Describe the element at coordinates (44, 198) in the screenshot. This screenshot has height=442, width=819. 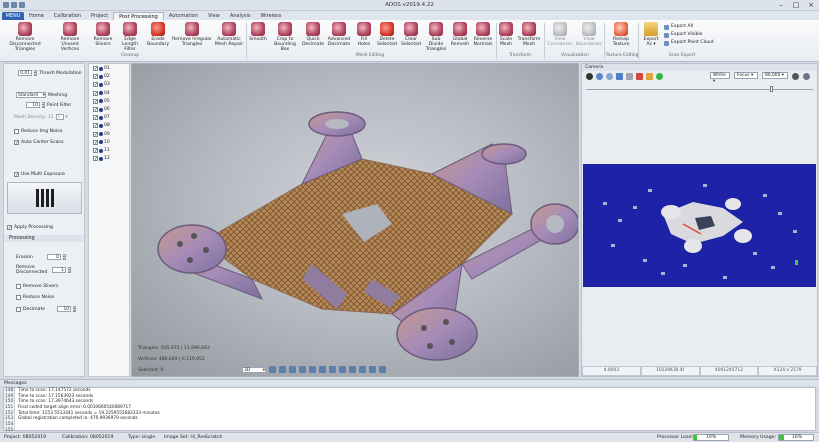
I see `multi-exposure-button` at that location.